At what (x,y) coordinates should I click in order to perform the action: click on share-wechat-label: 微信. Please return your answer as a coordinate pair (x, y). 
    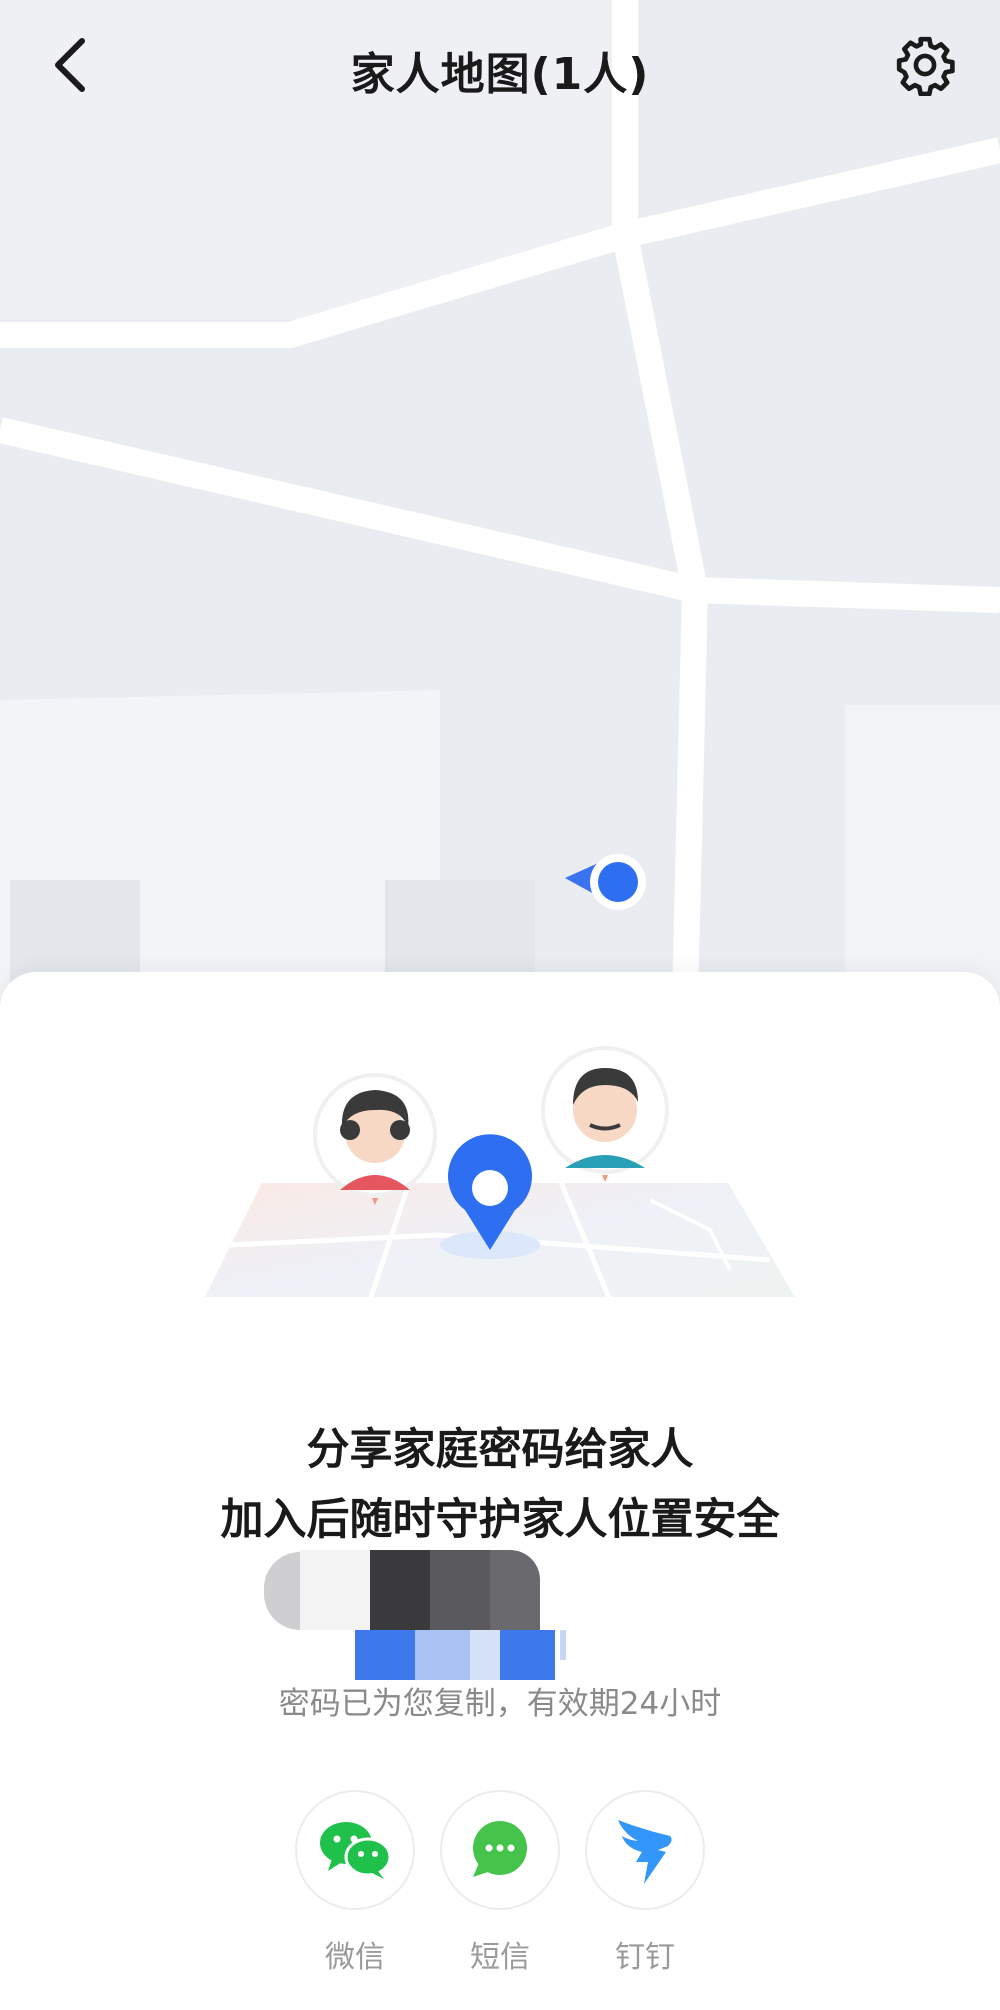
    Looking at the image, I should click on (355, 1957).